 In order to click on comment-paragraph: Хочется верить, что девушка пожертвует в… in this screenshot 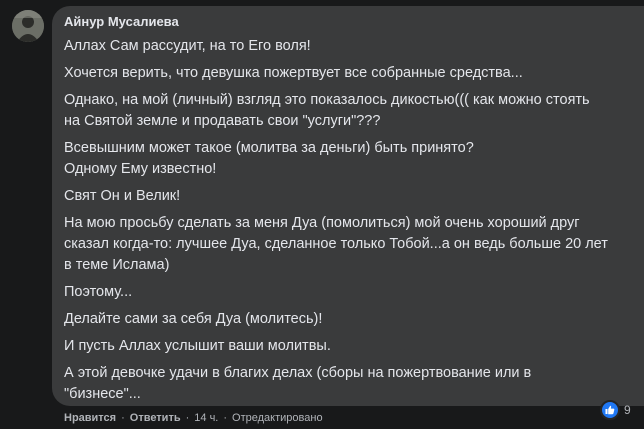, I will do `click(293, 73)`.